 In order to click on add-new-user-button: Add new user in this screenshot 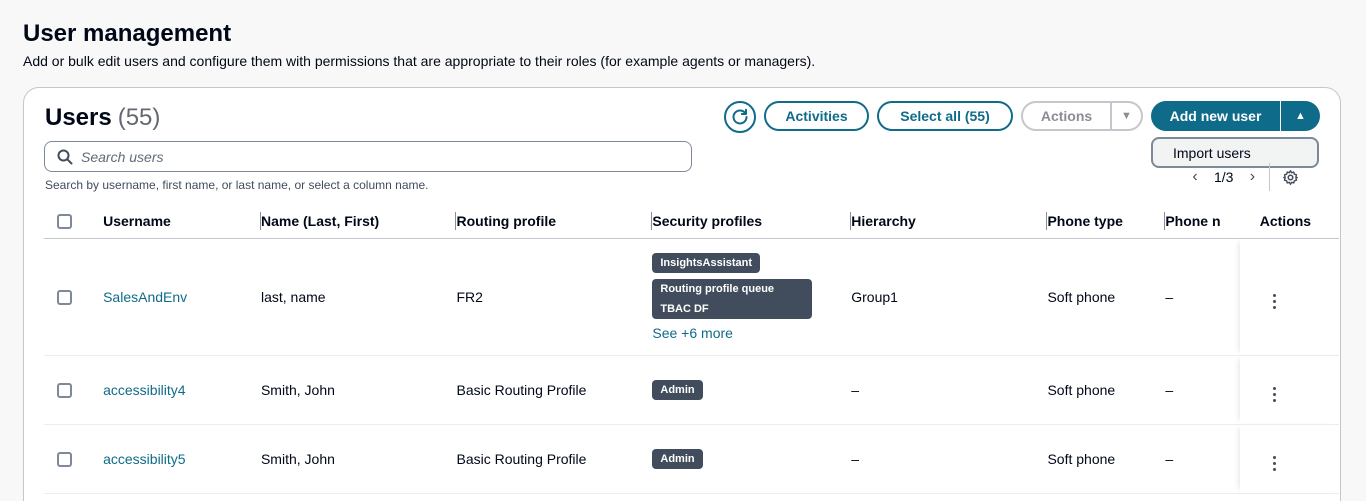, I will do `click(1216, 116)`.